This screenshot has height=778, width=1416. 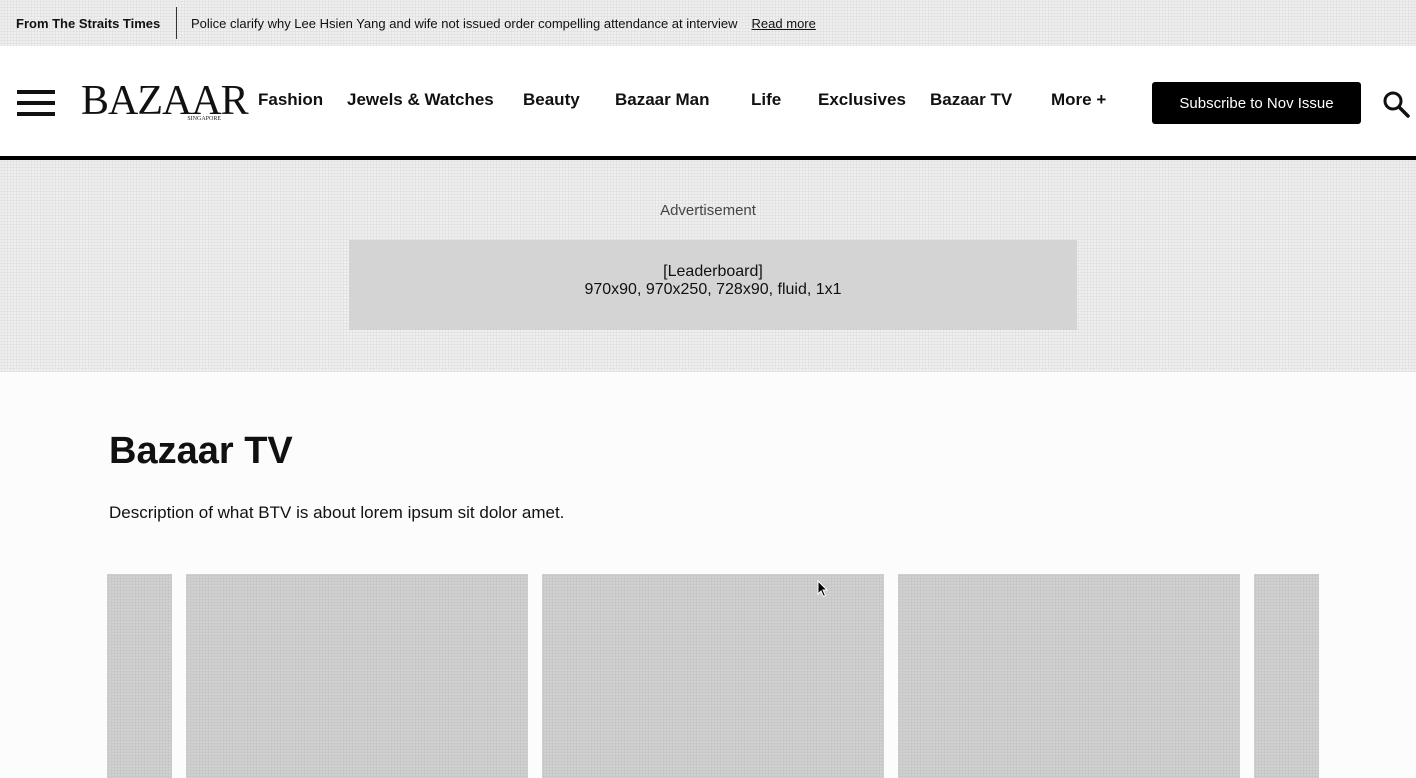 What do you see at coordinates (551, 100) in the screenshot?
I see `nav-item-beauty: Beauty` at bounding box center [551, 100].